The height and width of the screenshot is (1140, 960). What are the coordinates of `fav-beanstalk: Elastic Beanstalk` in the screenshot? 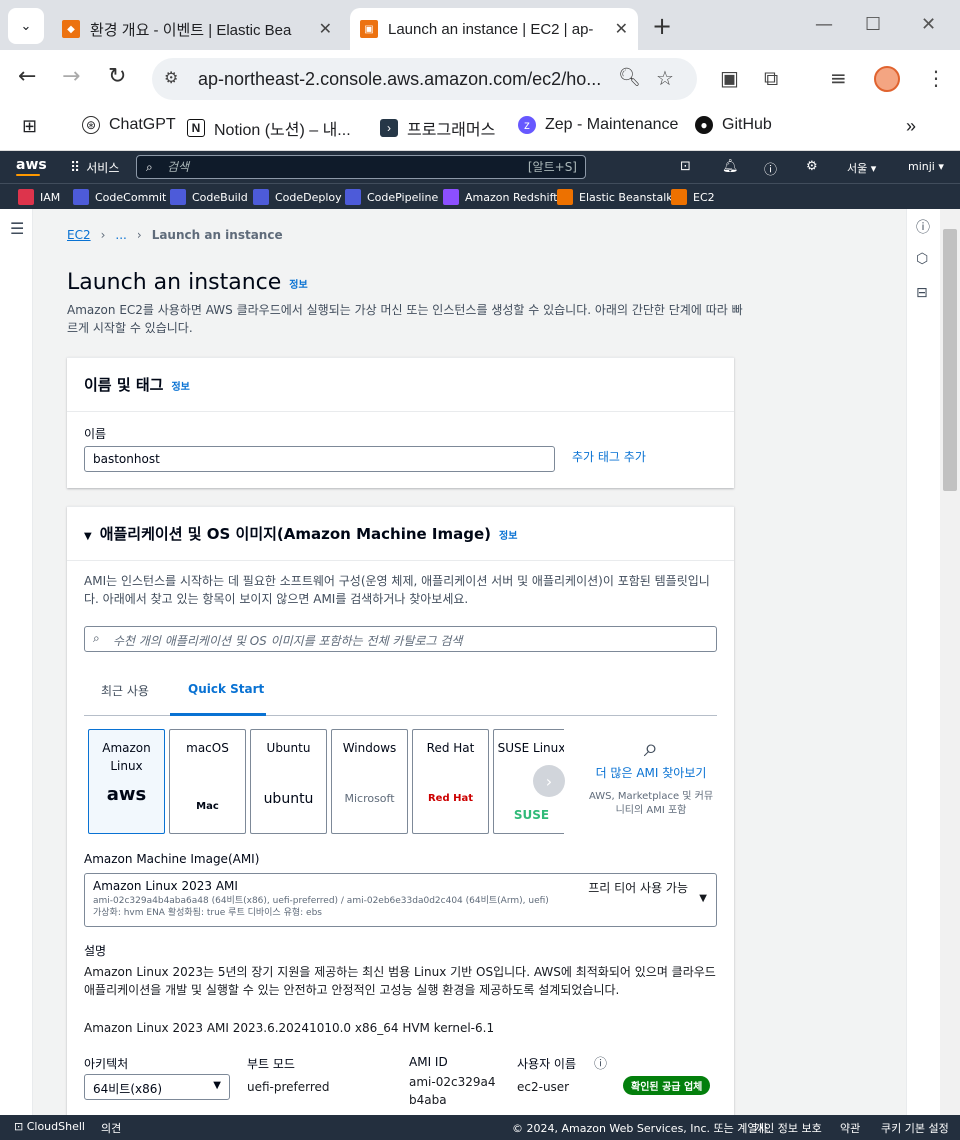 It's located at (615, 197).